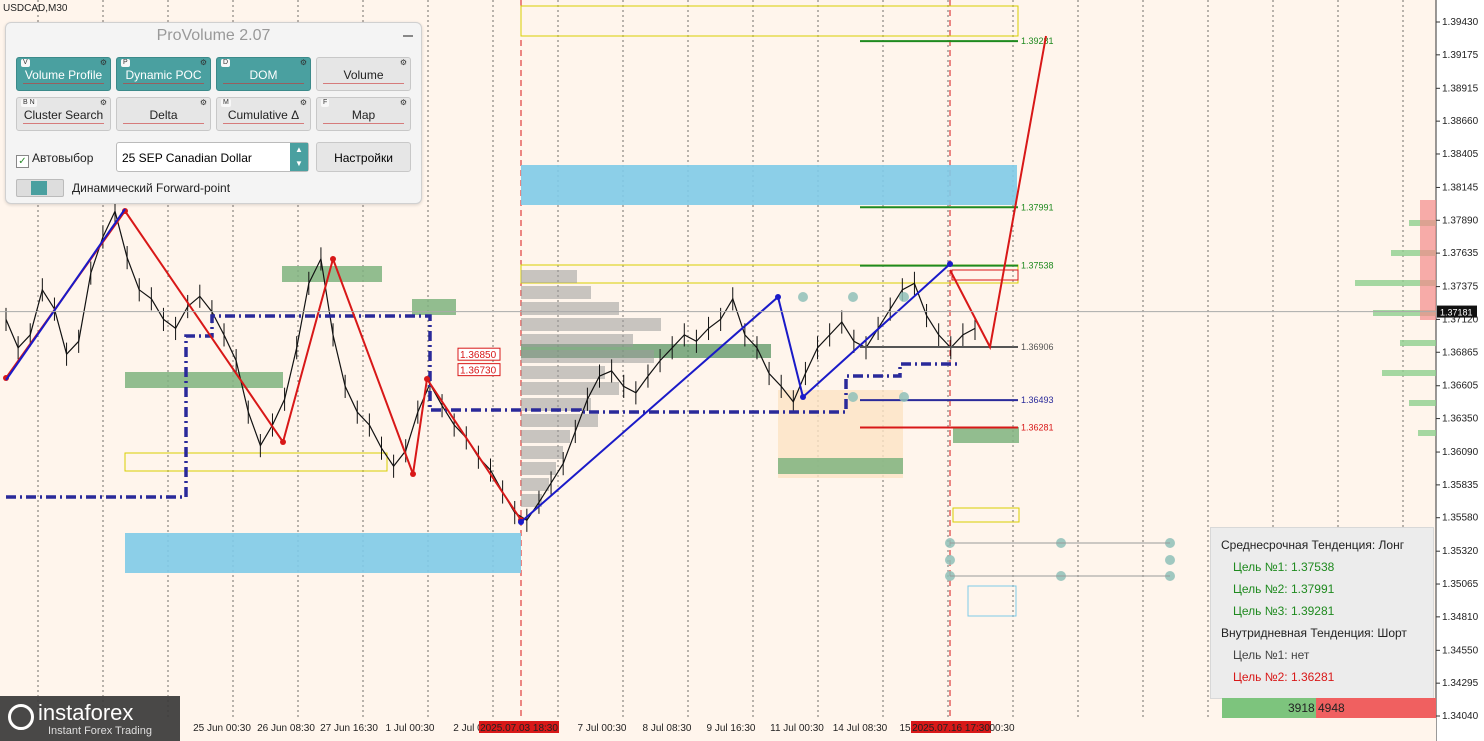  I want to click on pv-button-label: Delta, so click(163, 115).